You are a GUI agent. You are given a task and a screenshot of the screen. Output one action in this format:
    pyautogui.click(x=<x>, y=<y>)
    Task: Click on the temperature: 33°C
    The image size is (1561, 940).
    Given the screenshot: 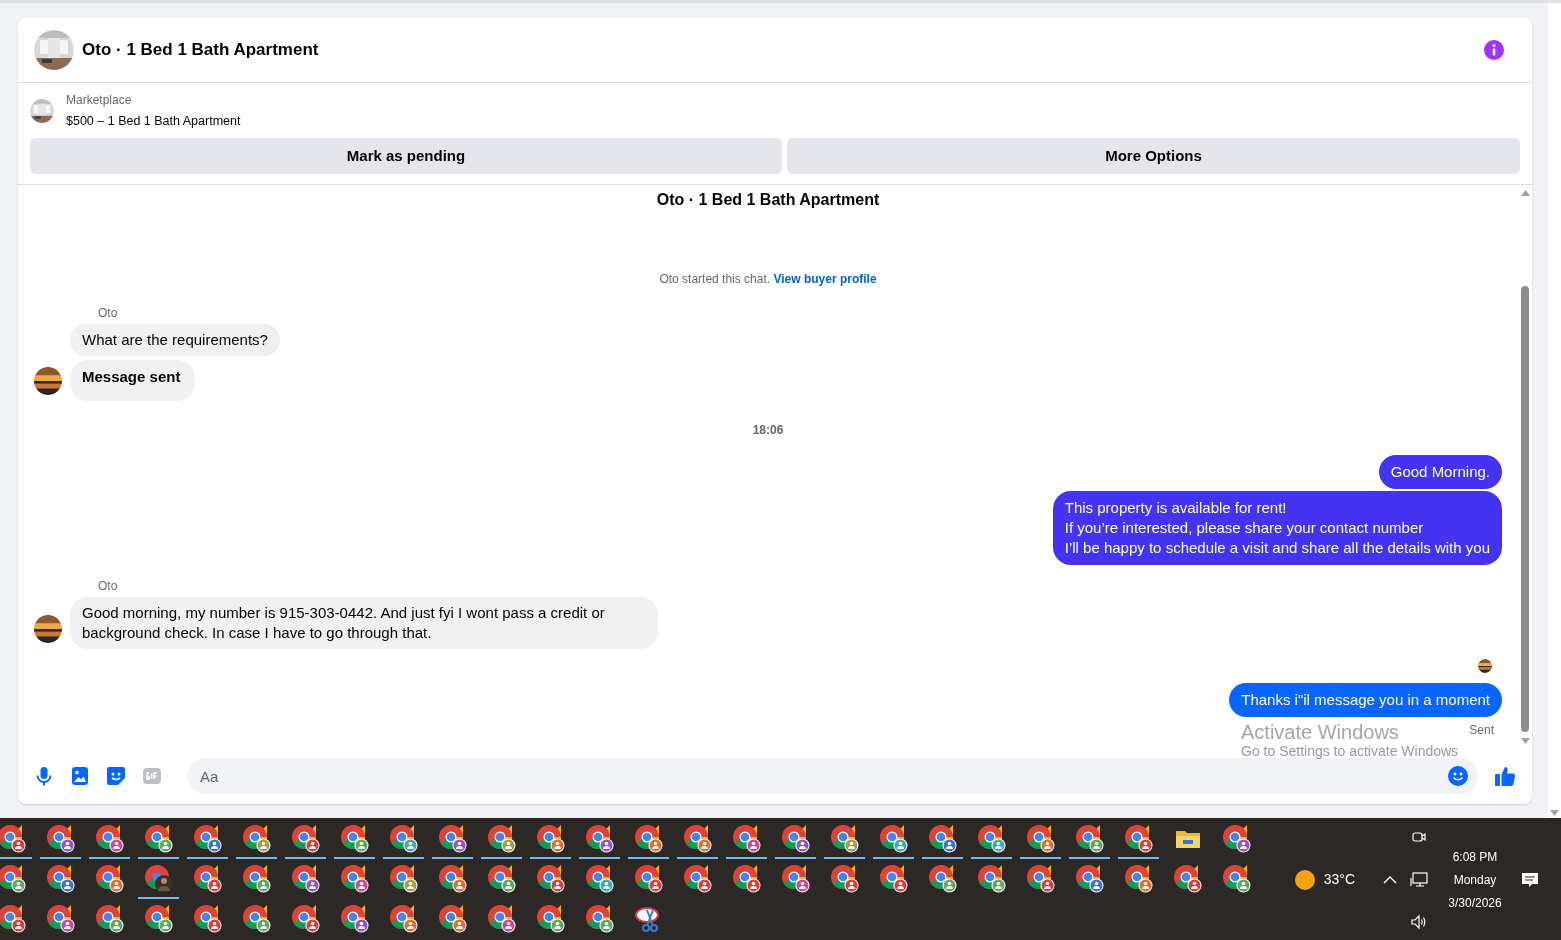 What is the action you would take?
    pyautogui.click(x=1339, y=879)
    